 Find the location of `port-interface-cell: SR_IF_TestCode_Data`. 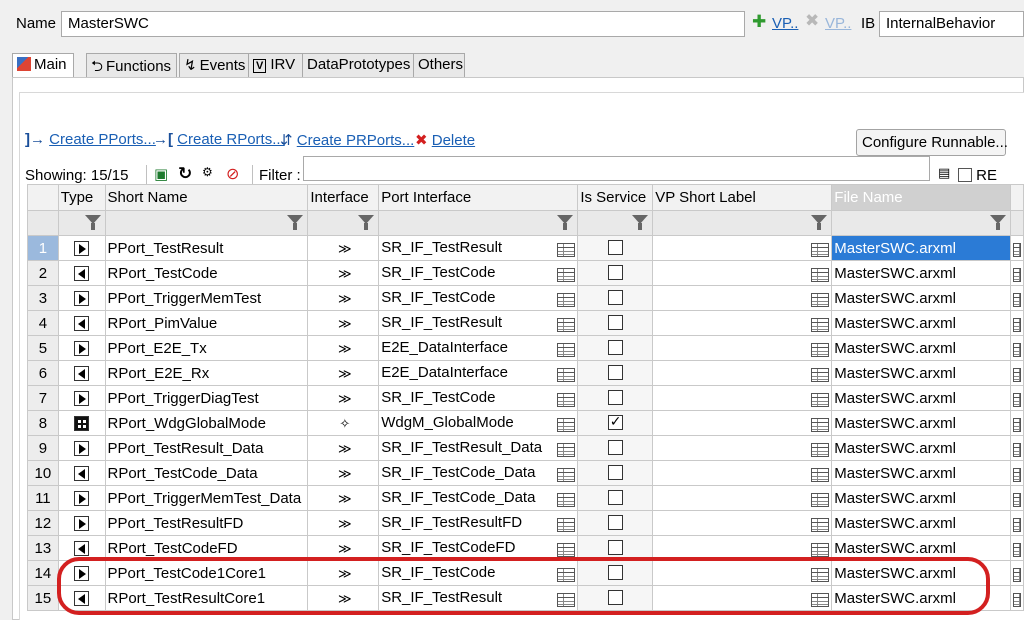

port-interface-cell: SR_IF_TestCode_Data is located at coordinates (478, 473).